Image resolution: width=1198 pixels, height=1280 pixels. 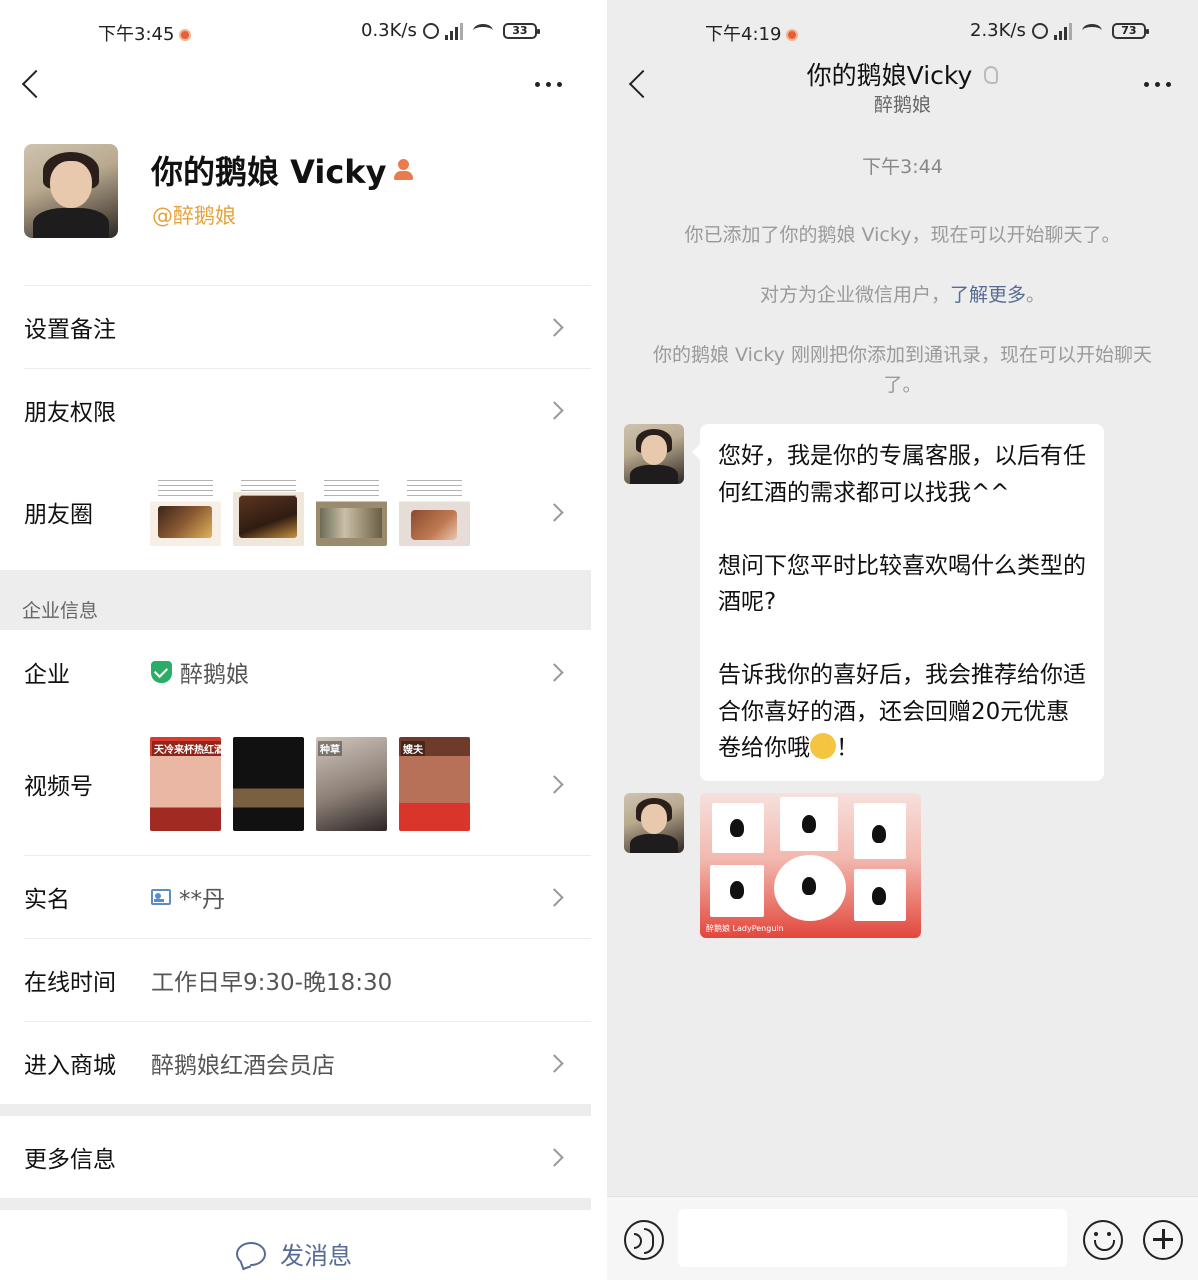 What do you see at coordinates (269, 172) in the screenshot?
I see `profile-name-text: 你的鹅娘 Vicky` at bounding box center [269, 172].